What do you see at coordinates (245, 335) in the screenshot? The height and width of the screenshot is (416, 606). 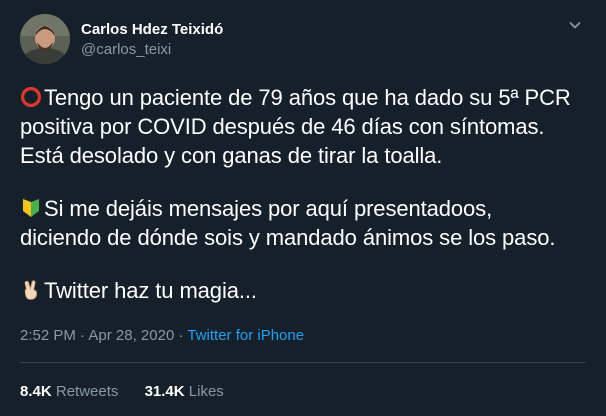 I see `tweet-source-link: Twitter for iPhone` at bounding box center [245, 335].